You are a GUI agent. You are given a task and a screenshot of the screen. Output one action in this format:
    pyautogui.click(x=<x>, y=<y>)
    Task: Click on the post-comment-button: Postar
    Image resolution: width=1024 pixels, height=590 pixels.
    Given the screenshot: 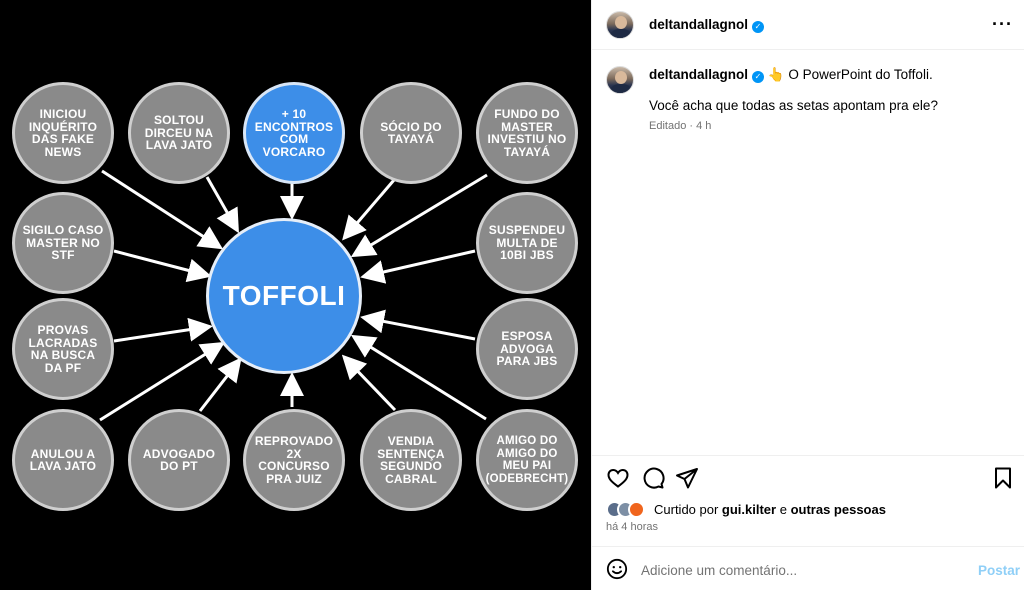 What is the action you would take?
    pyautogui.click(x=999, y=570)
    